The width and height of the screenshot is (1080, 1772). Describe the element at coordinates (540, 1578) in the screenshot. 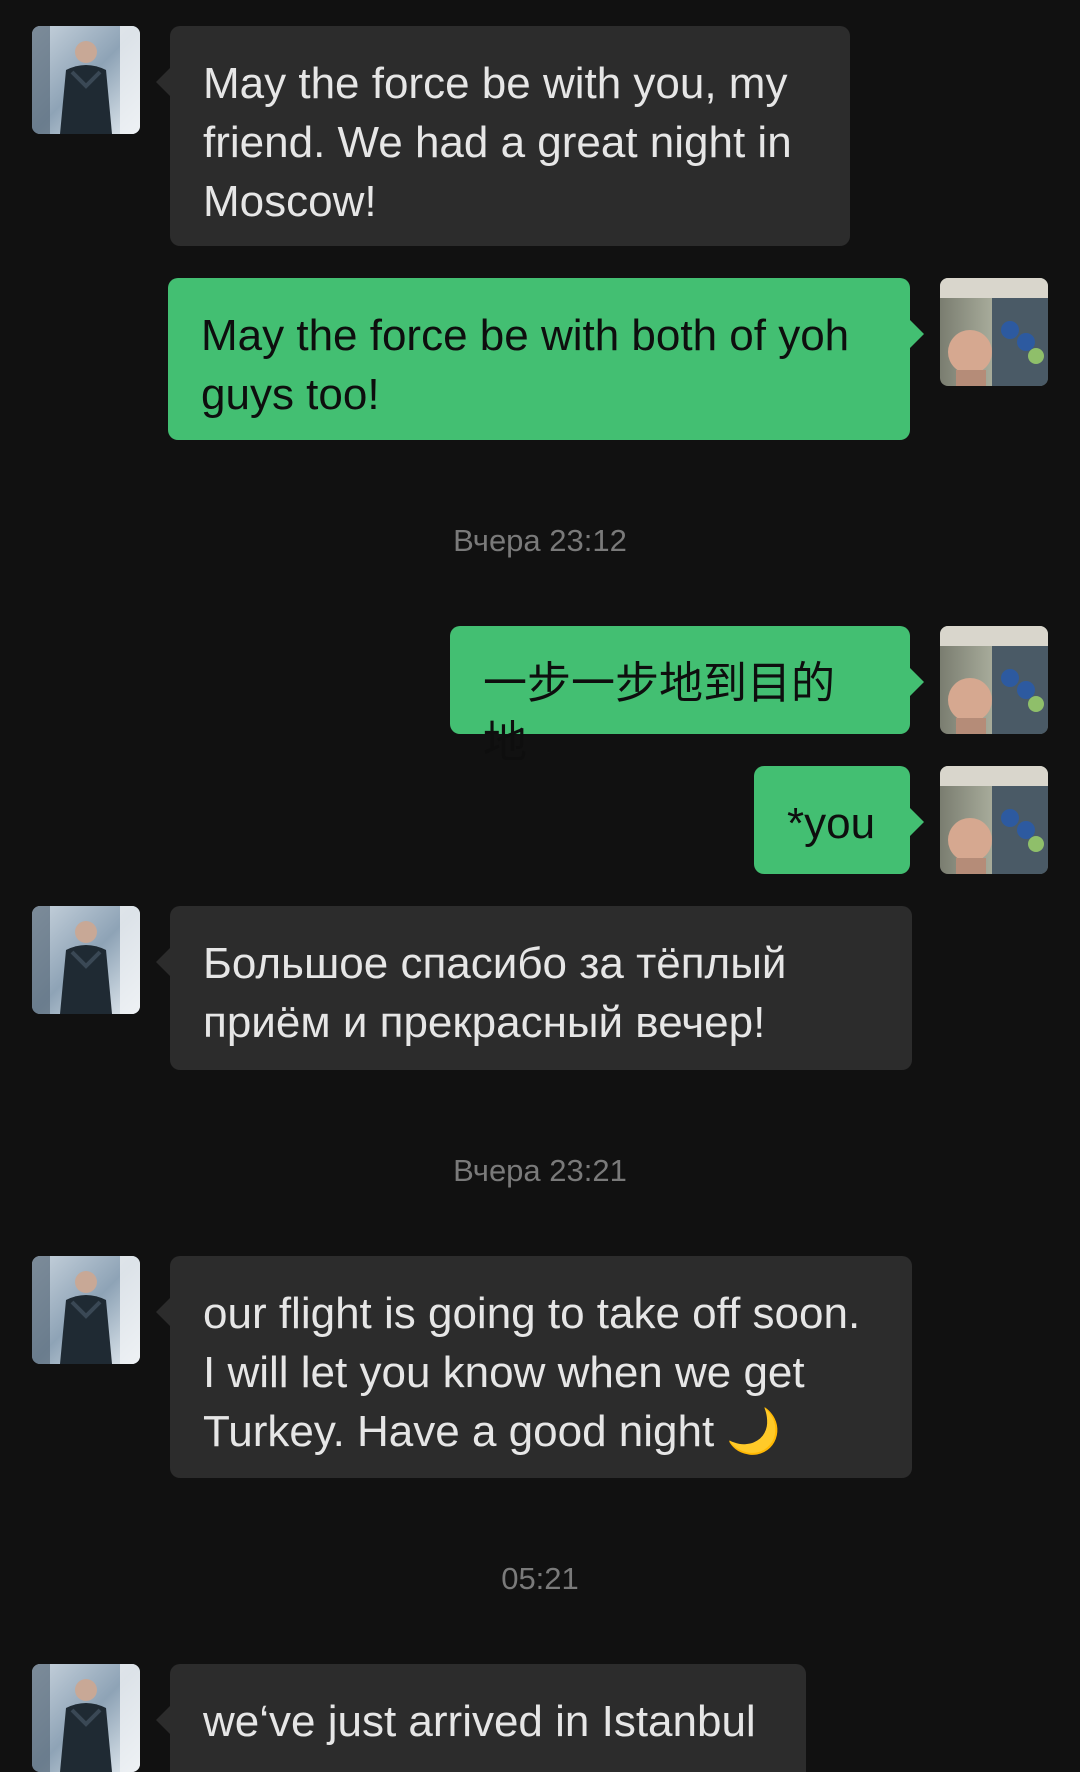

I see `timestamp: 05:21` at that location.